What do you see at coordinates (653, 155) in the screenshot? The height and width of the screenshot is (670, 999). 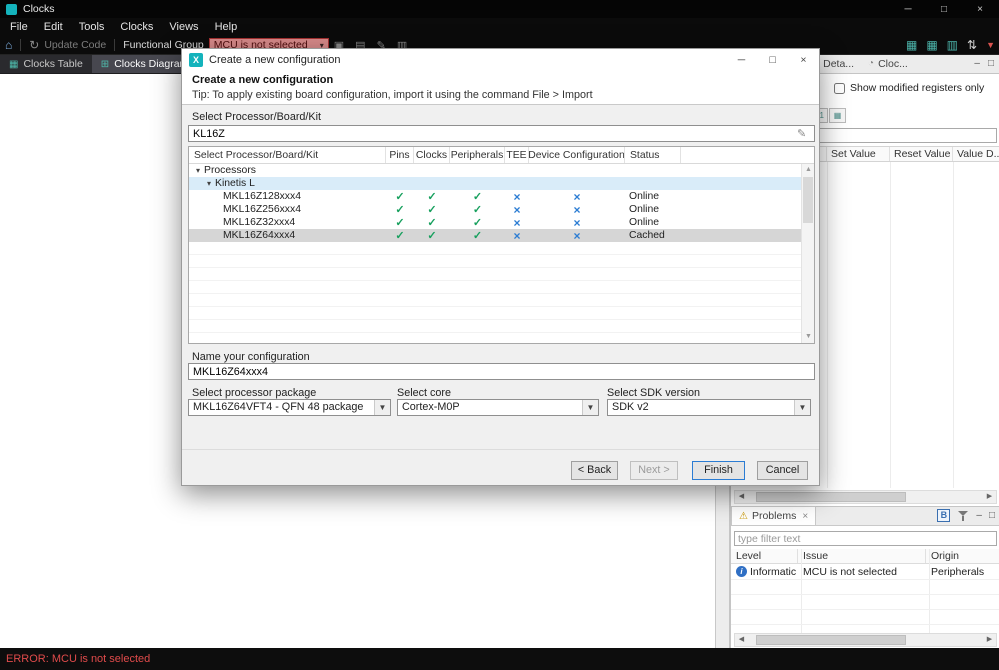 I see `column-header: Status` at bounding box center [653, 155].